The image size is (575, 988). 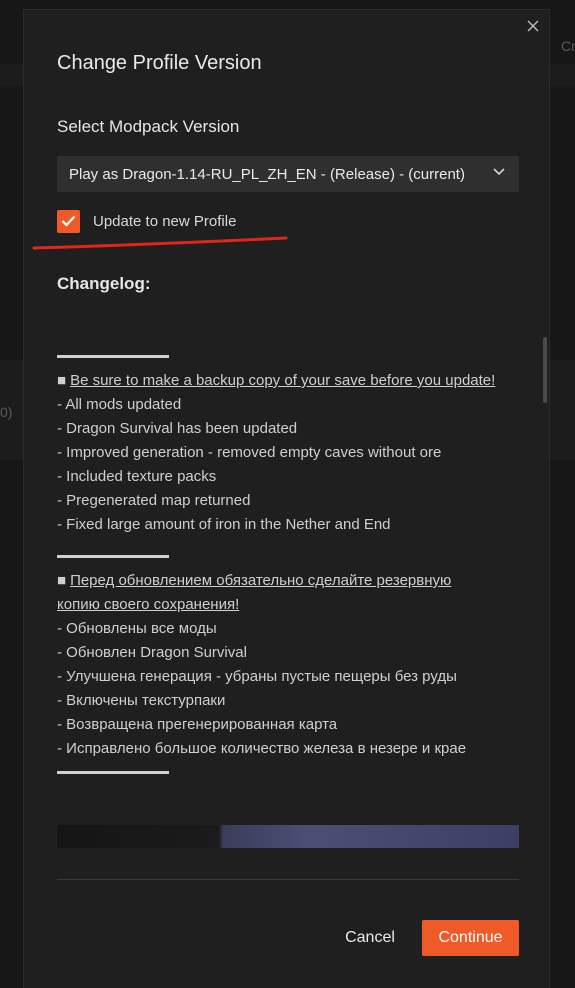 What do you see at coordinates (197, 724) in the screenshot?
I see `changelog-item: - Возвращена прегенерированная карта` at bounding box center [197, 724].